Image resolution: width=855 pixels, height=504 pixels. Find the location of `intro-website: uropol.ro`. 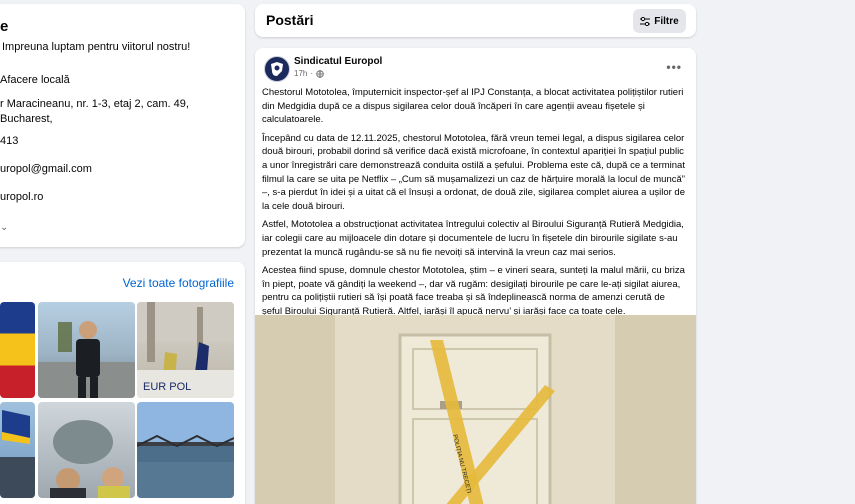

intro-website: uropol.ro is located at coordinates (117, 197).